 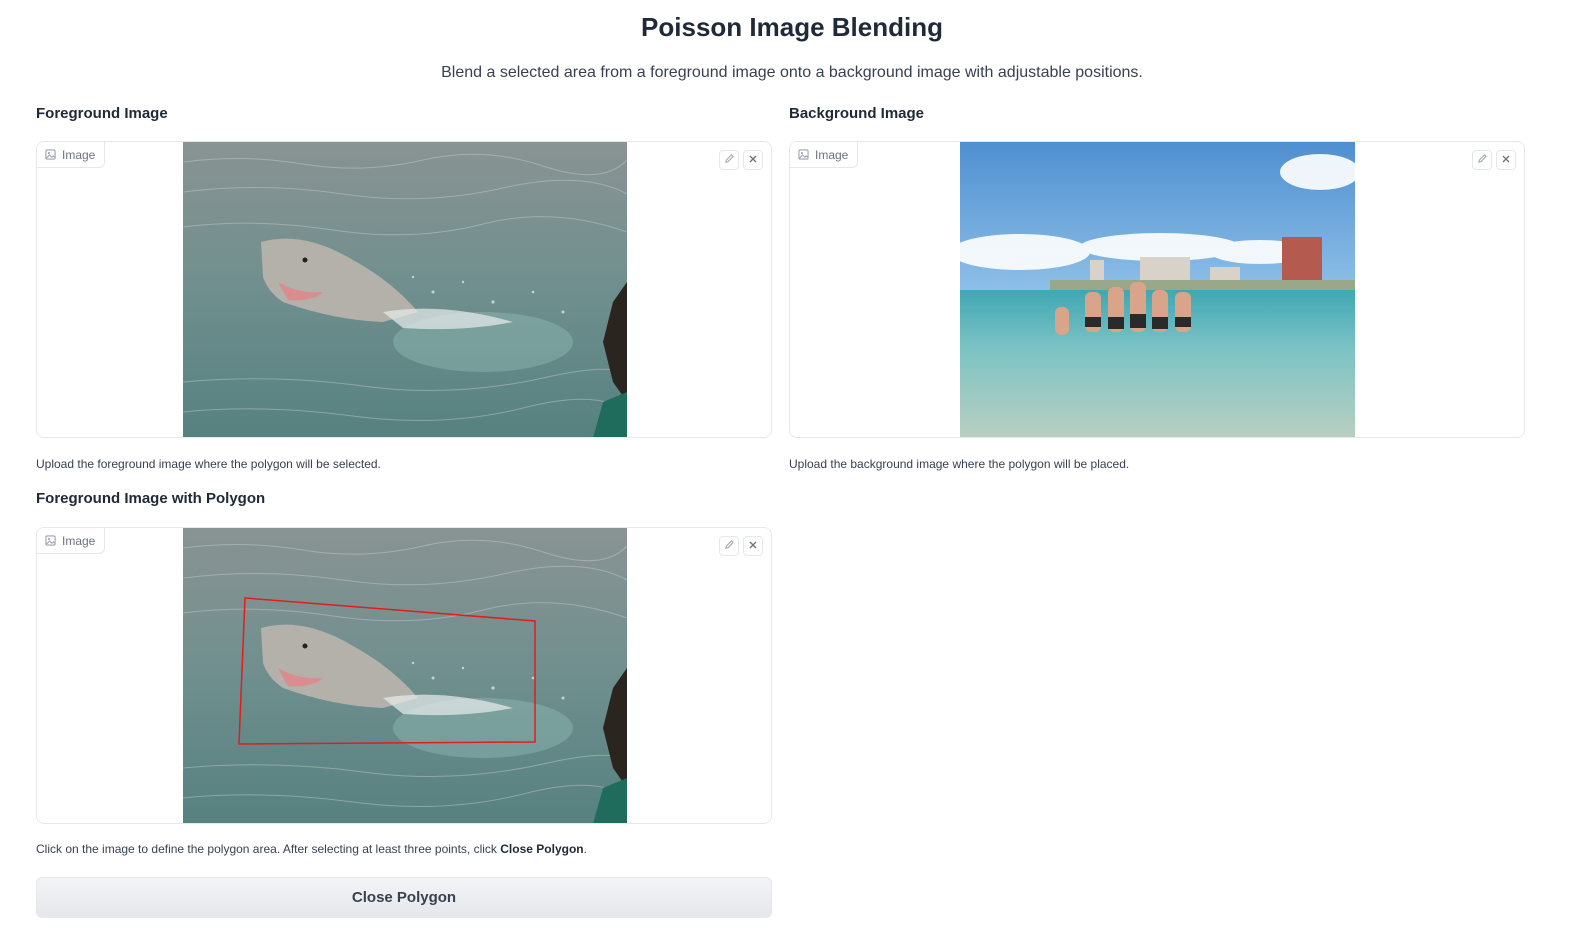 What do you see at coordinates (102, 113) in the screenshot?
I see `foreground-label: Foreground Image` at bounding box center [102, 113].